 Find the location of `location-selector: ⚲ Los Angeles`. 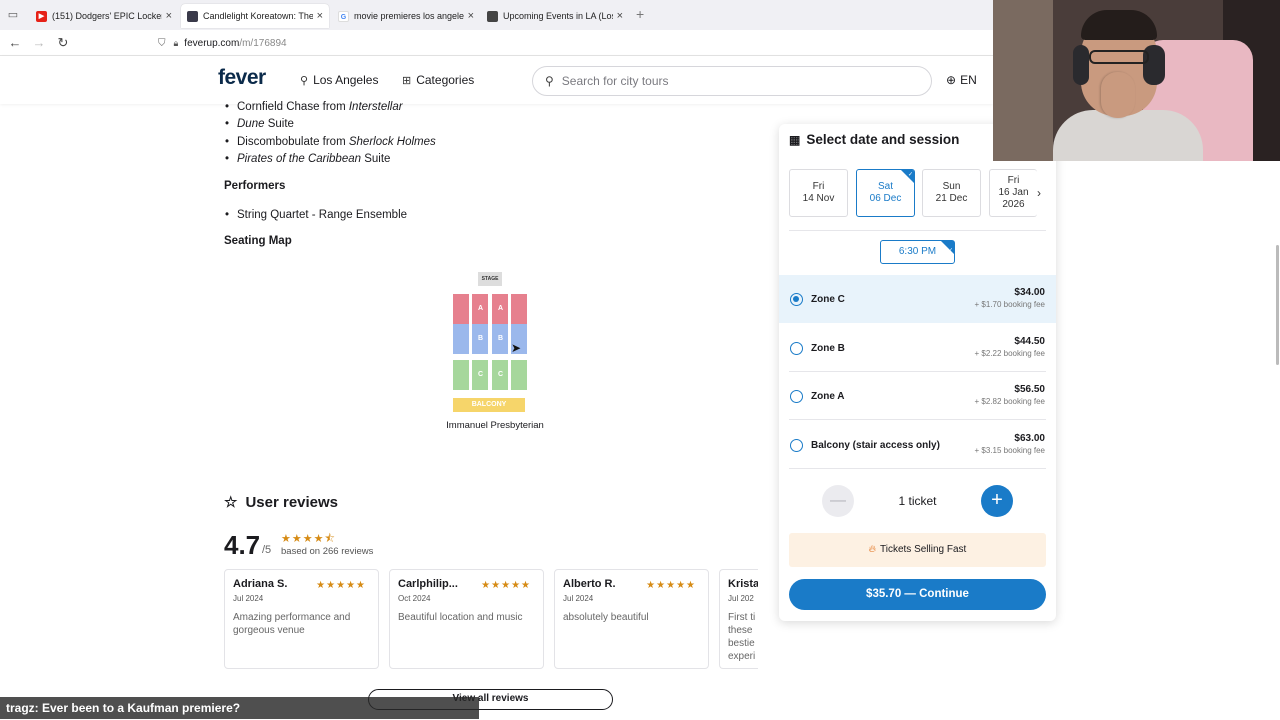

location-selector: ⚲ Los Angeles is located at coordinates (339, 80).